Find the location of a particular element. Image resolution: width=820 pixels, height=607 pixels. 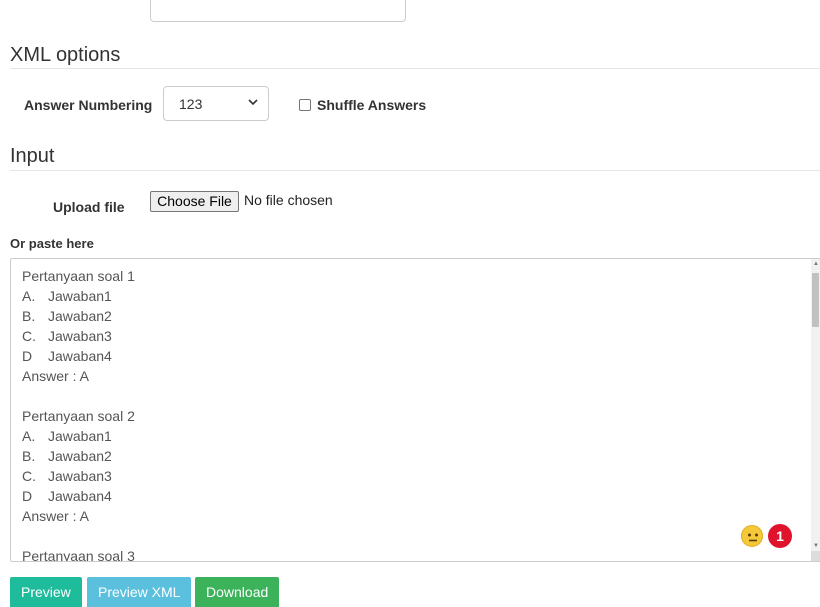

file-status-text: No file chosen is located at coordinates (288, 200).